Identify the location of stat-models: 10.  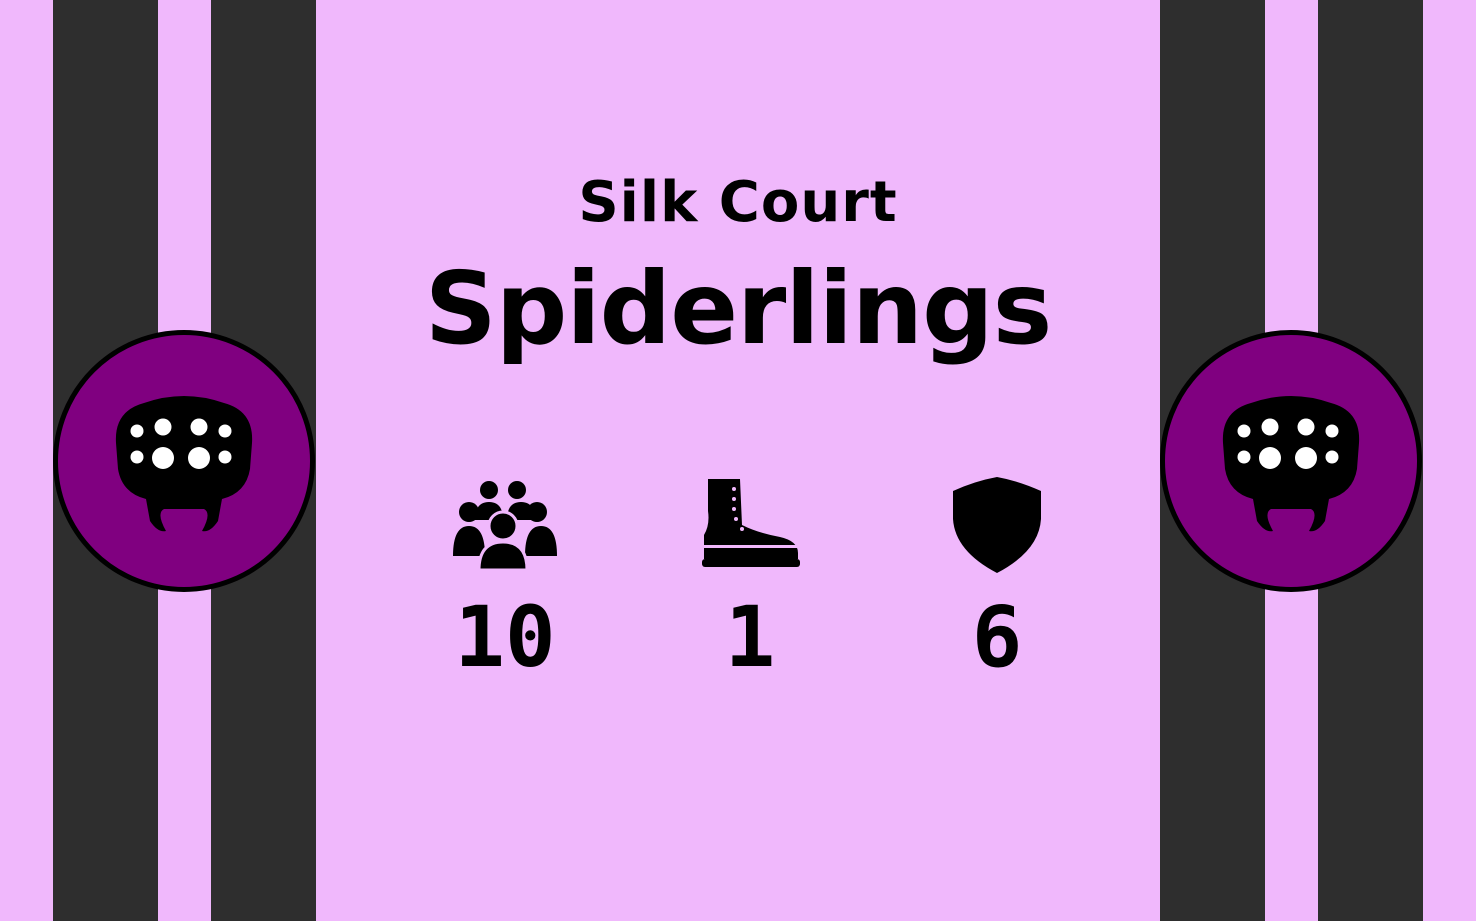
(505, 574).